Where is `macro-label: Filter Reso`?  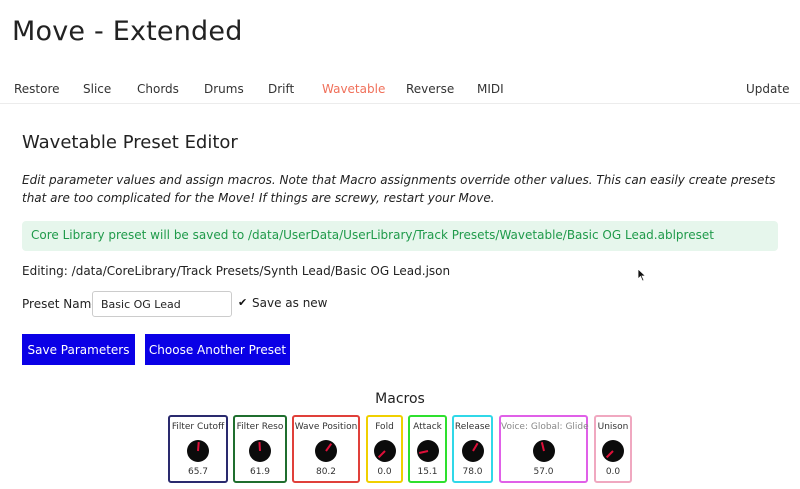
macro-label: Filter Reso is located at coordinates (260, 427).